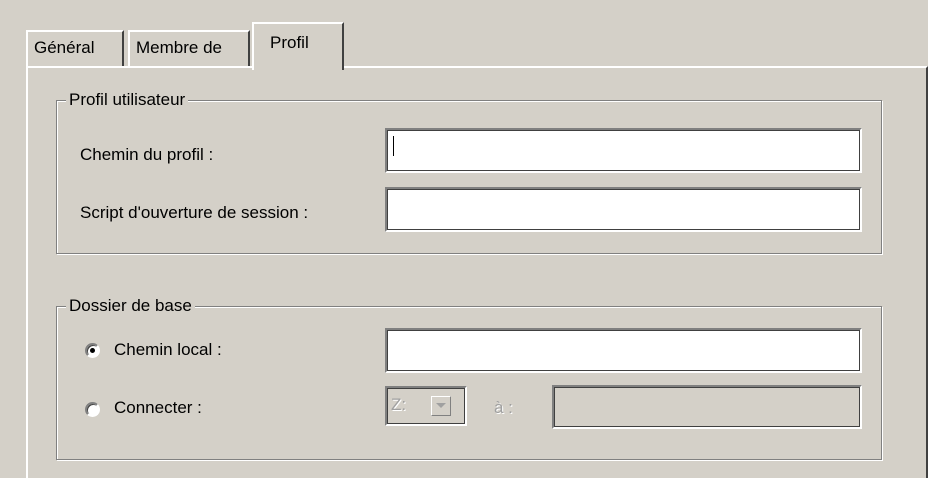  Describe the element at coordinates (127, 100) in the screenshot. I see `profile-group-title: Profil utilisateur` at that location.